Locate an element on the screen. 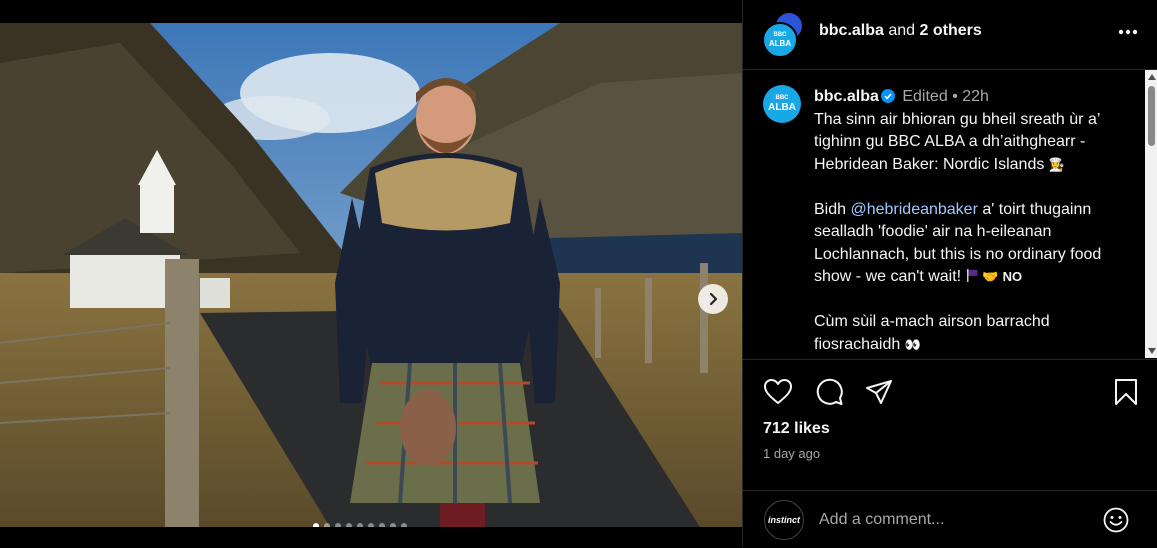  author-avatar: BBC ALBA is located at coordinates (780, 40).